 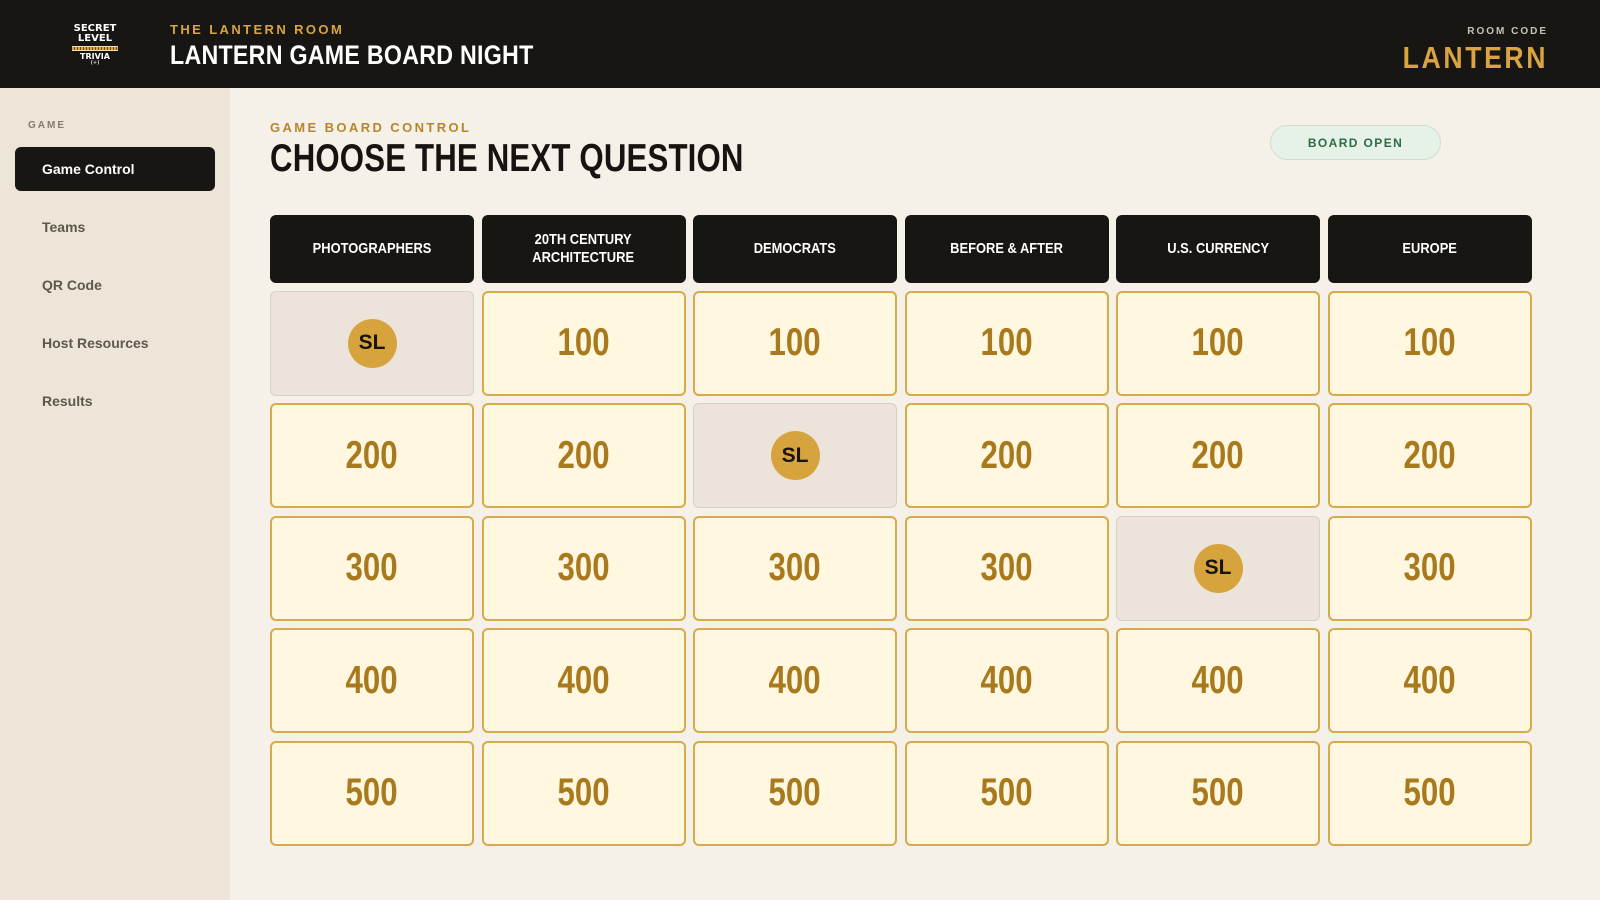 What do you see at coordinates (95, 343) in the screenshot?
I see `sidebar-item-label: Host Resources` at bounding box center [95, 343].